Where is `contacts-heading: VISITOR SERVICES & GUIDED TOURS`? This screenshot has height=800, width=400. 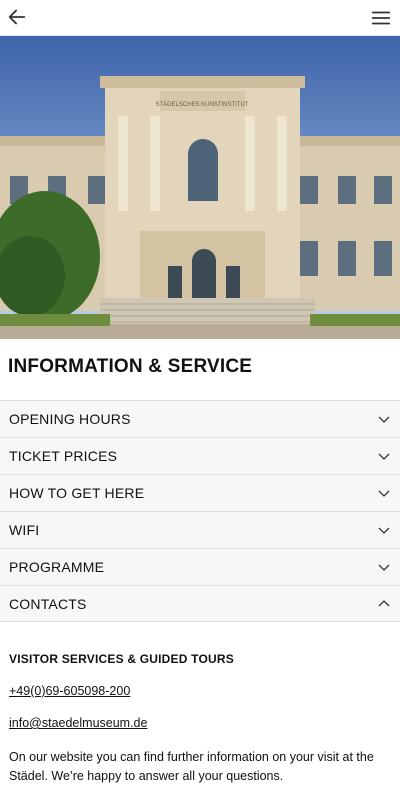
contacts-heading: VISITOR SERVICES & GUIDED TOURS is located at coordinates (121, 659).